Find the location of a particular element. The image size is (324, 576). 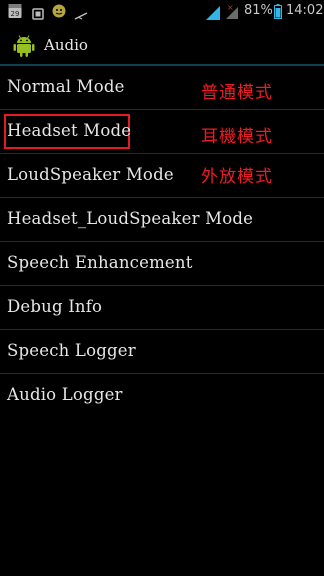

annotation-loudspeaker-mode: 外放模式 is located at coordinates (237, 177).